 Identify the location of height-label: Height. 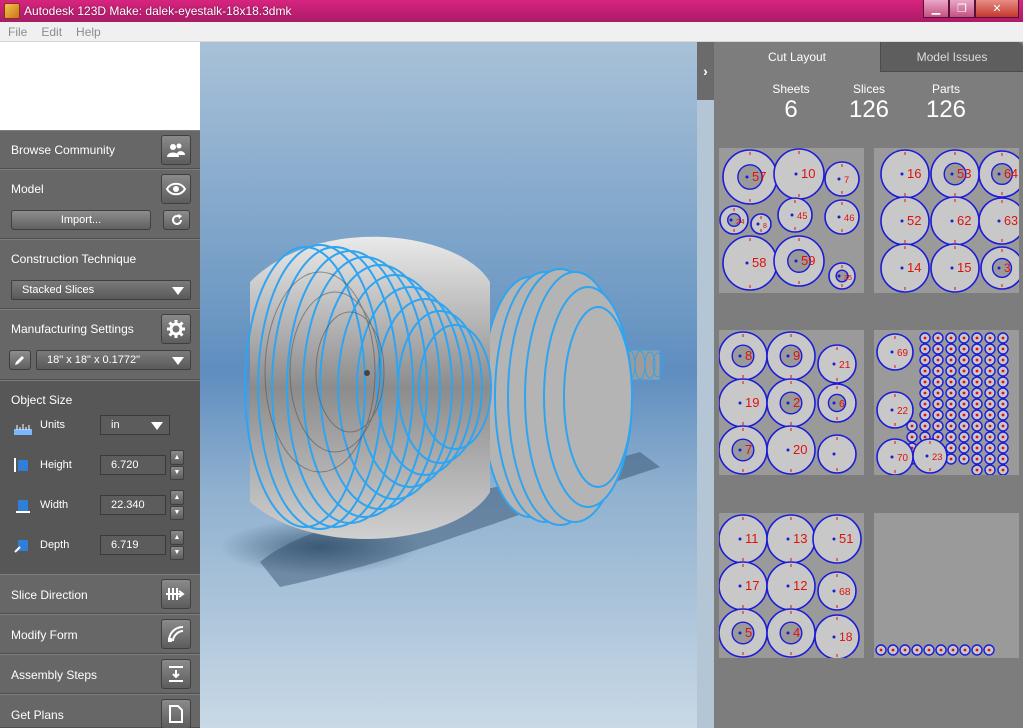
(56, 465).